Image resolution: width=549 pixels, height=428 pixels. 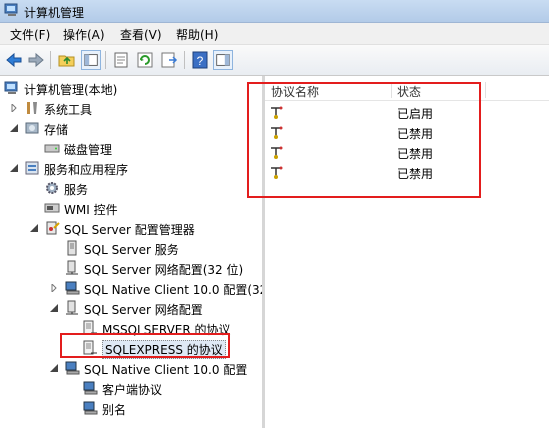 I want to click on menu-view: 查看(V), so click(x=141, y=34).